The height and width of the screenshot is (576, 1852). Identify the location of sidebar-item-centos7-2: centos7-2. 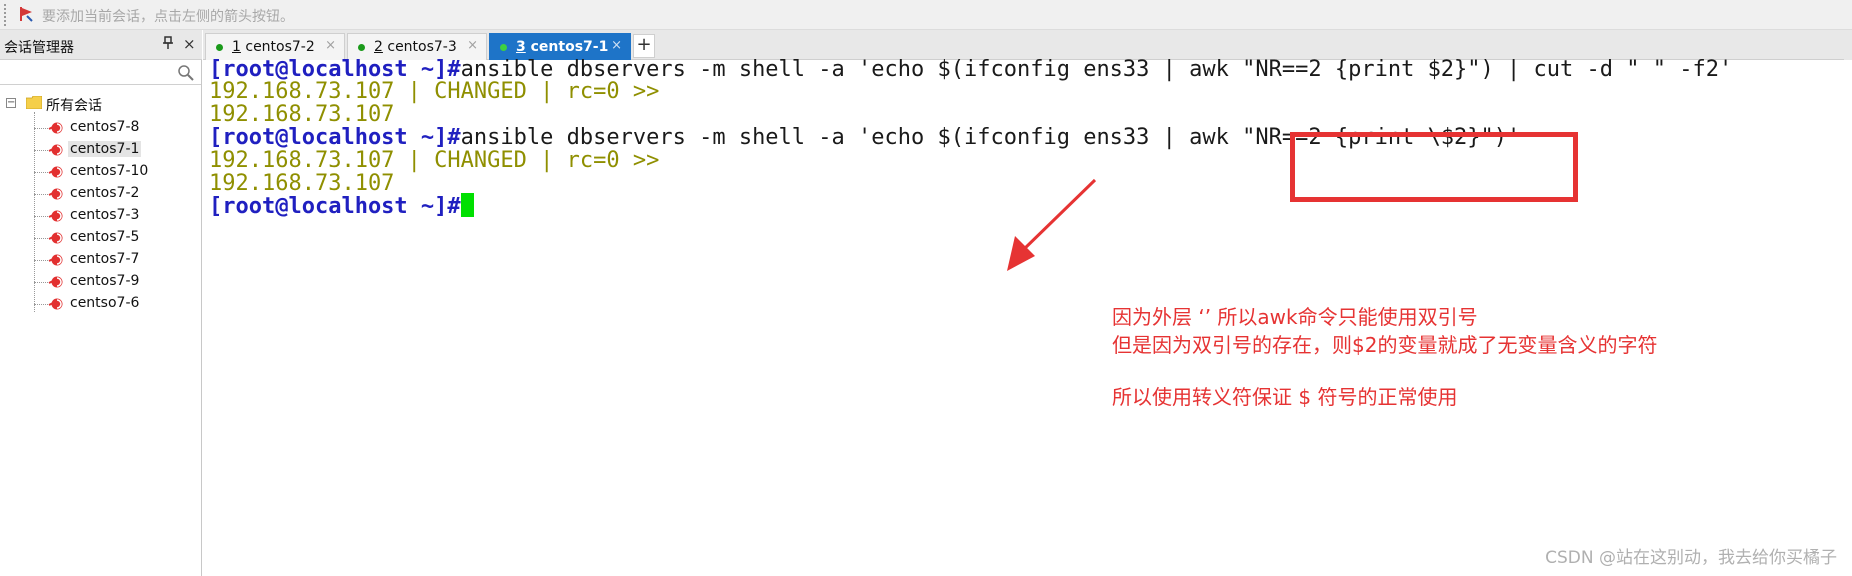
(117, 195).